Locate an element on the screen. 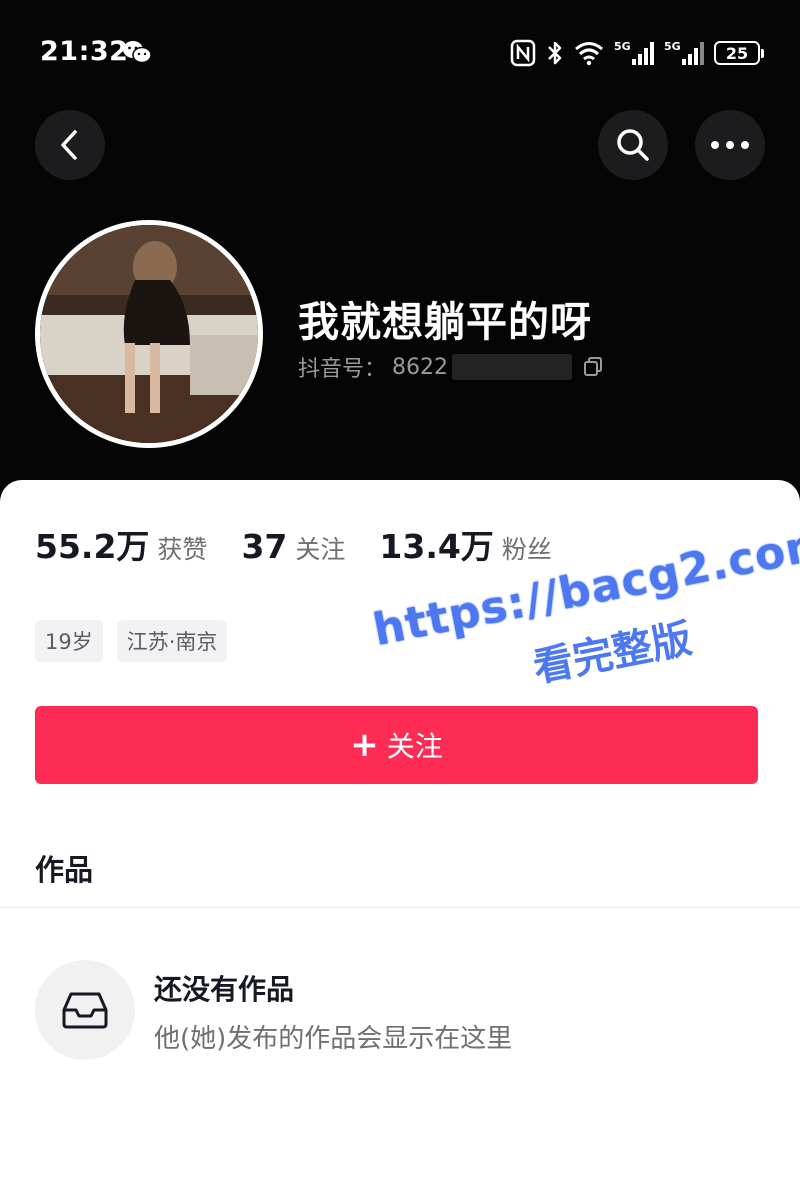 Image resolution: width=800 pixels, height=1180 pixels. search-button is located at coordinates (633, 145).